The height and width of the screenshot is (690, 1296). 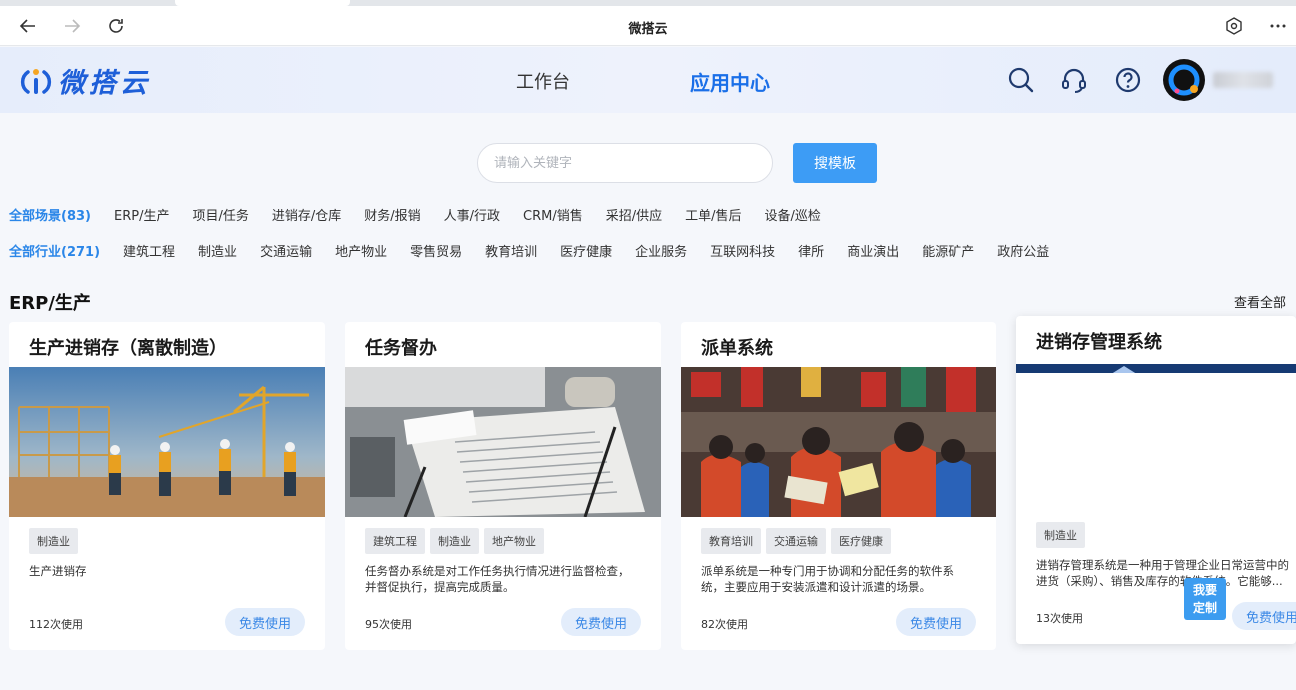 What do you see at coordinates (128, 348) in the screenshot?
I see `card-title: 生产进销存（离散制造）` at bounding box center [128, 348].